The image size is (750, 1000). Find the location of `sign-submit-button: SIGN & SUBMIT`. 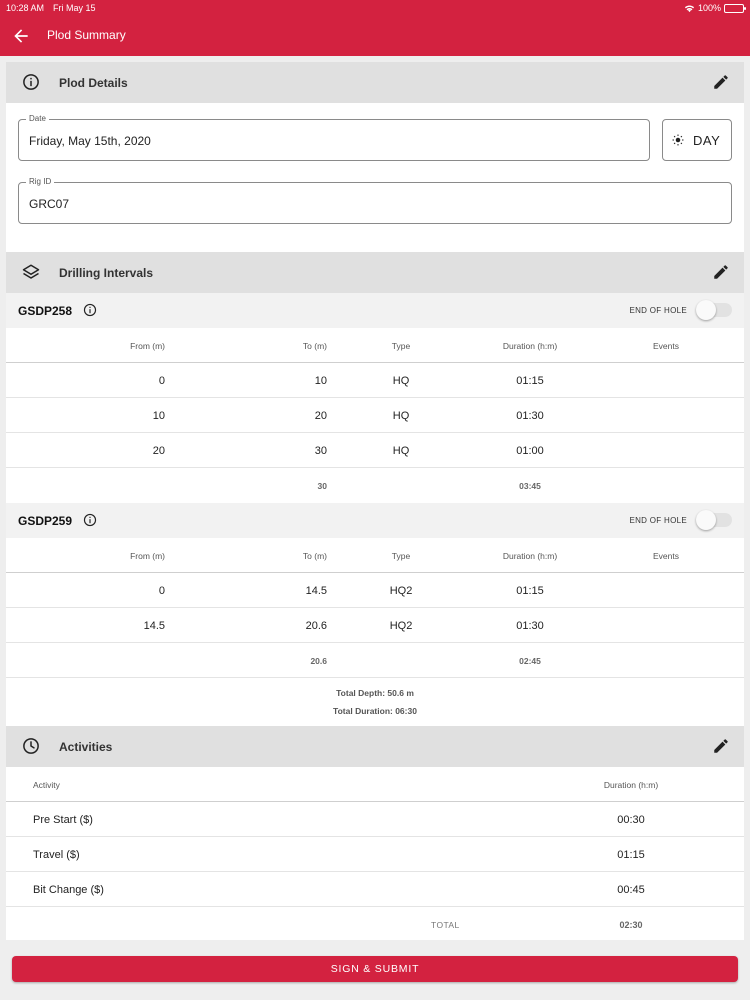

sign-submit-button: SIGN & SUBMIT is located at coordinates (375, 969).